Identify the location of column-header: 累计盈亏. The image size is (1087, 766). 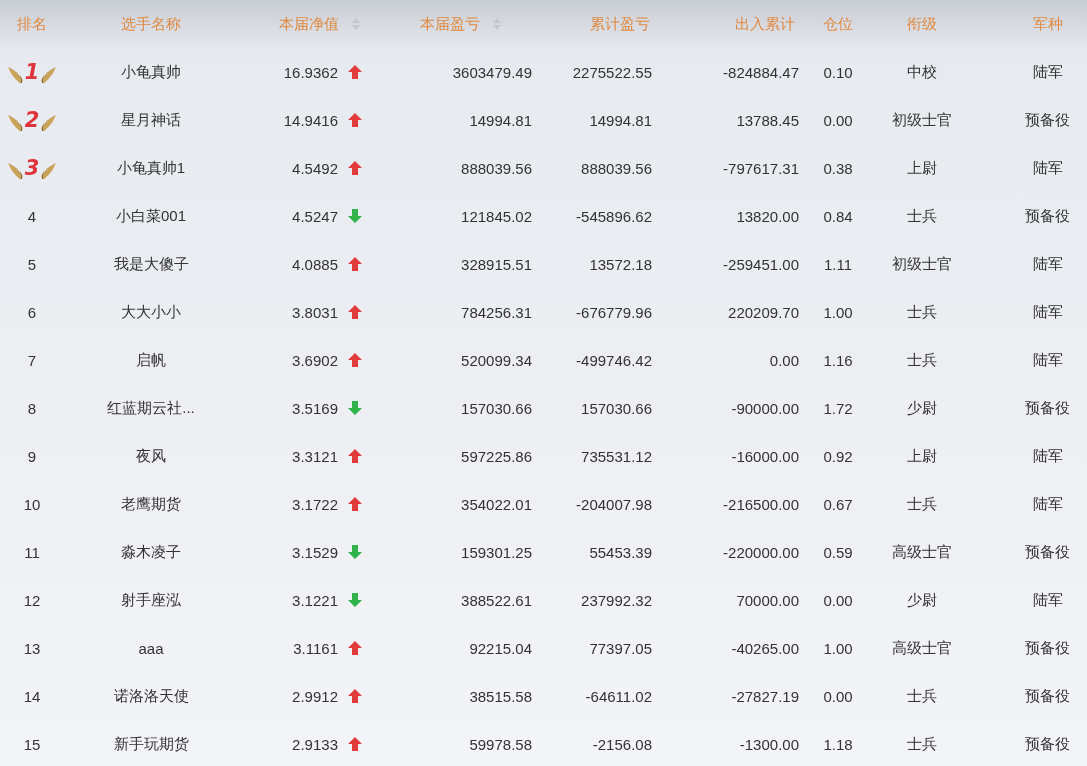
(620, 23).